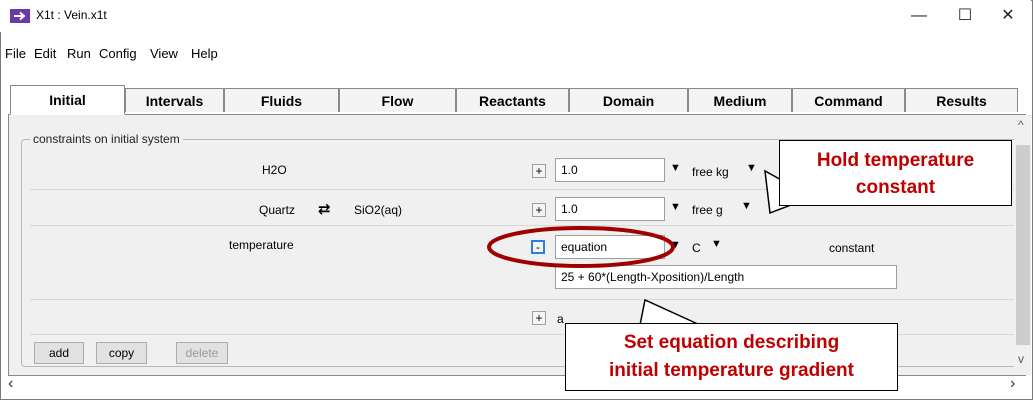 This screenshot has width=1033, height=400. Describe the element at coordinates (67, 100) in the screenshot. I see `tab-initial: Initial` at that location.